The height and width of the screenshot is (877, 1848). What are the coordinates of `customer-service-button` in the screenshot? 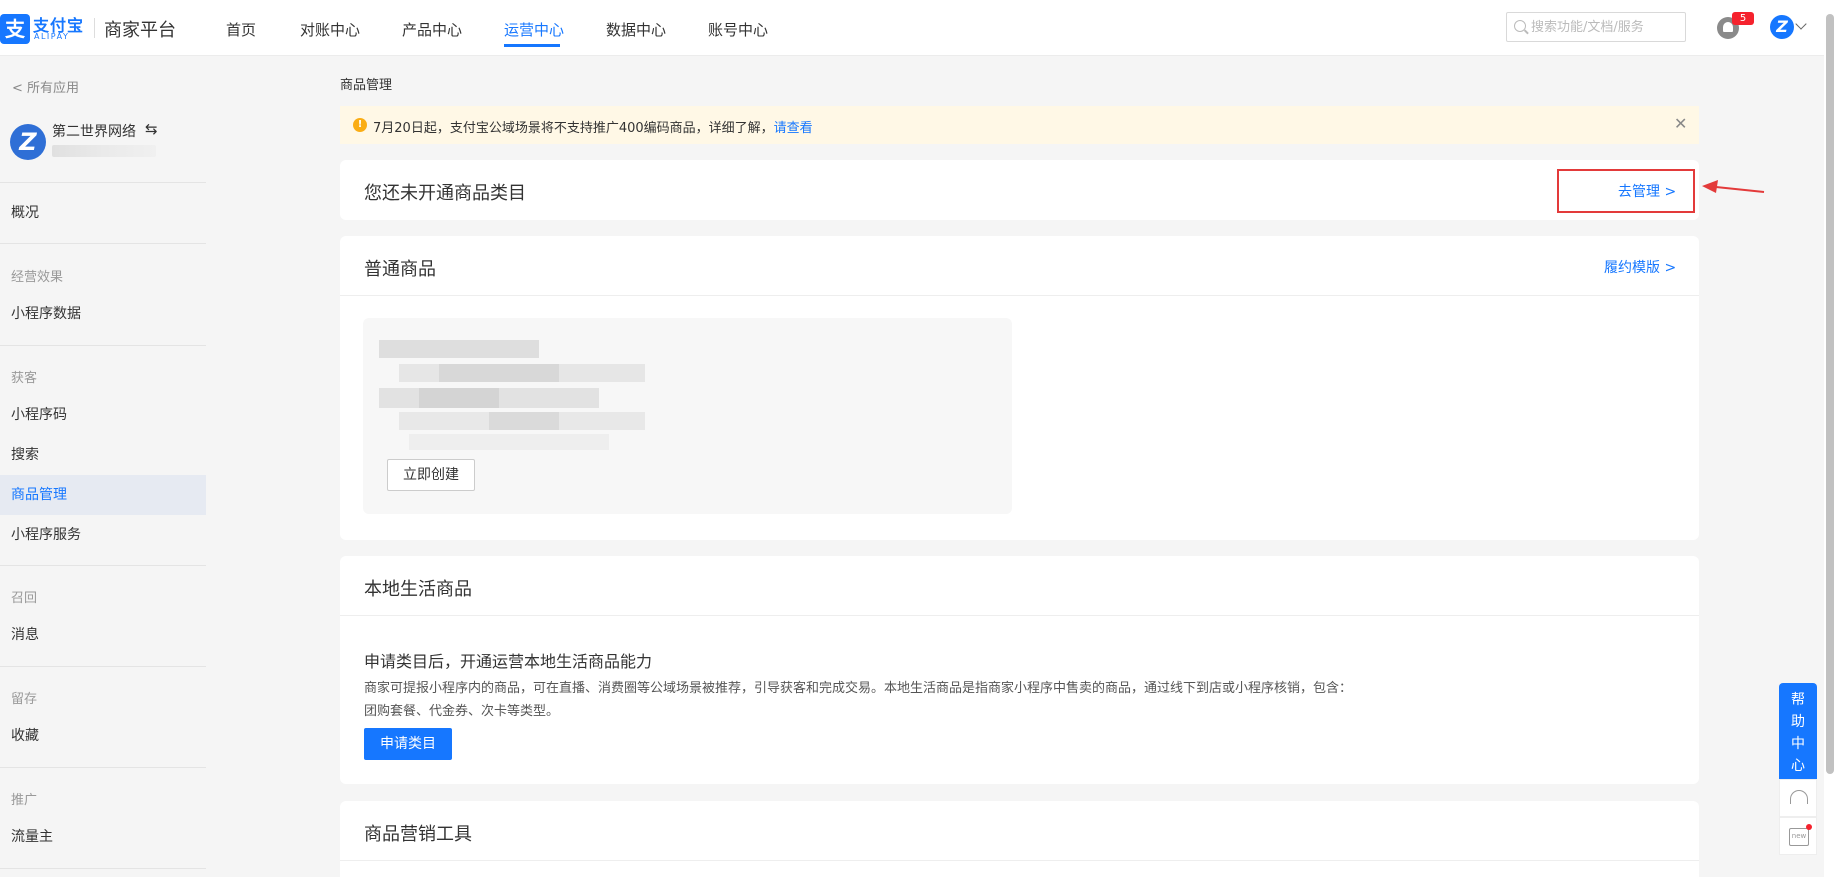 It's located at (1798, 798).